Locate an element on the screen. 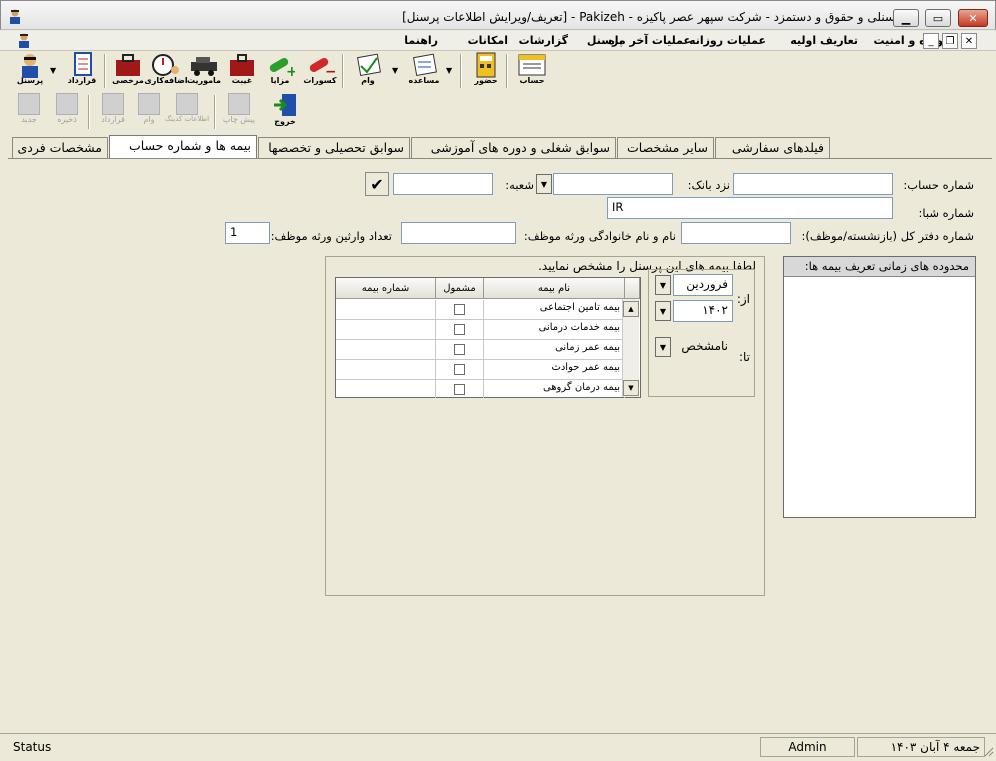 The height and width of the screenshot is (761, 996). column-included: مشمول is located at coordinates (460, 288).